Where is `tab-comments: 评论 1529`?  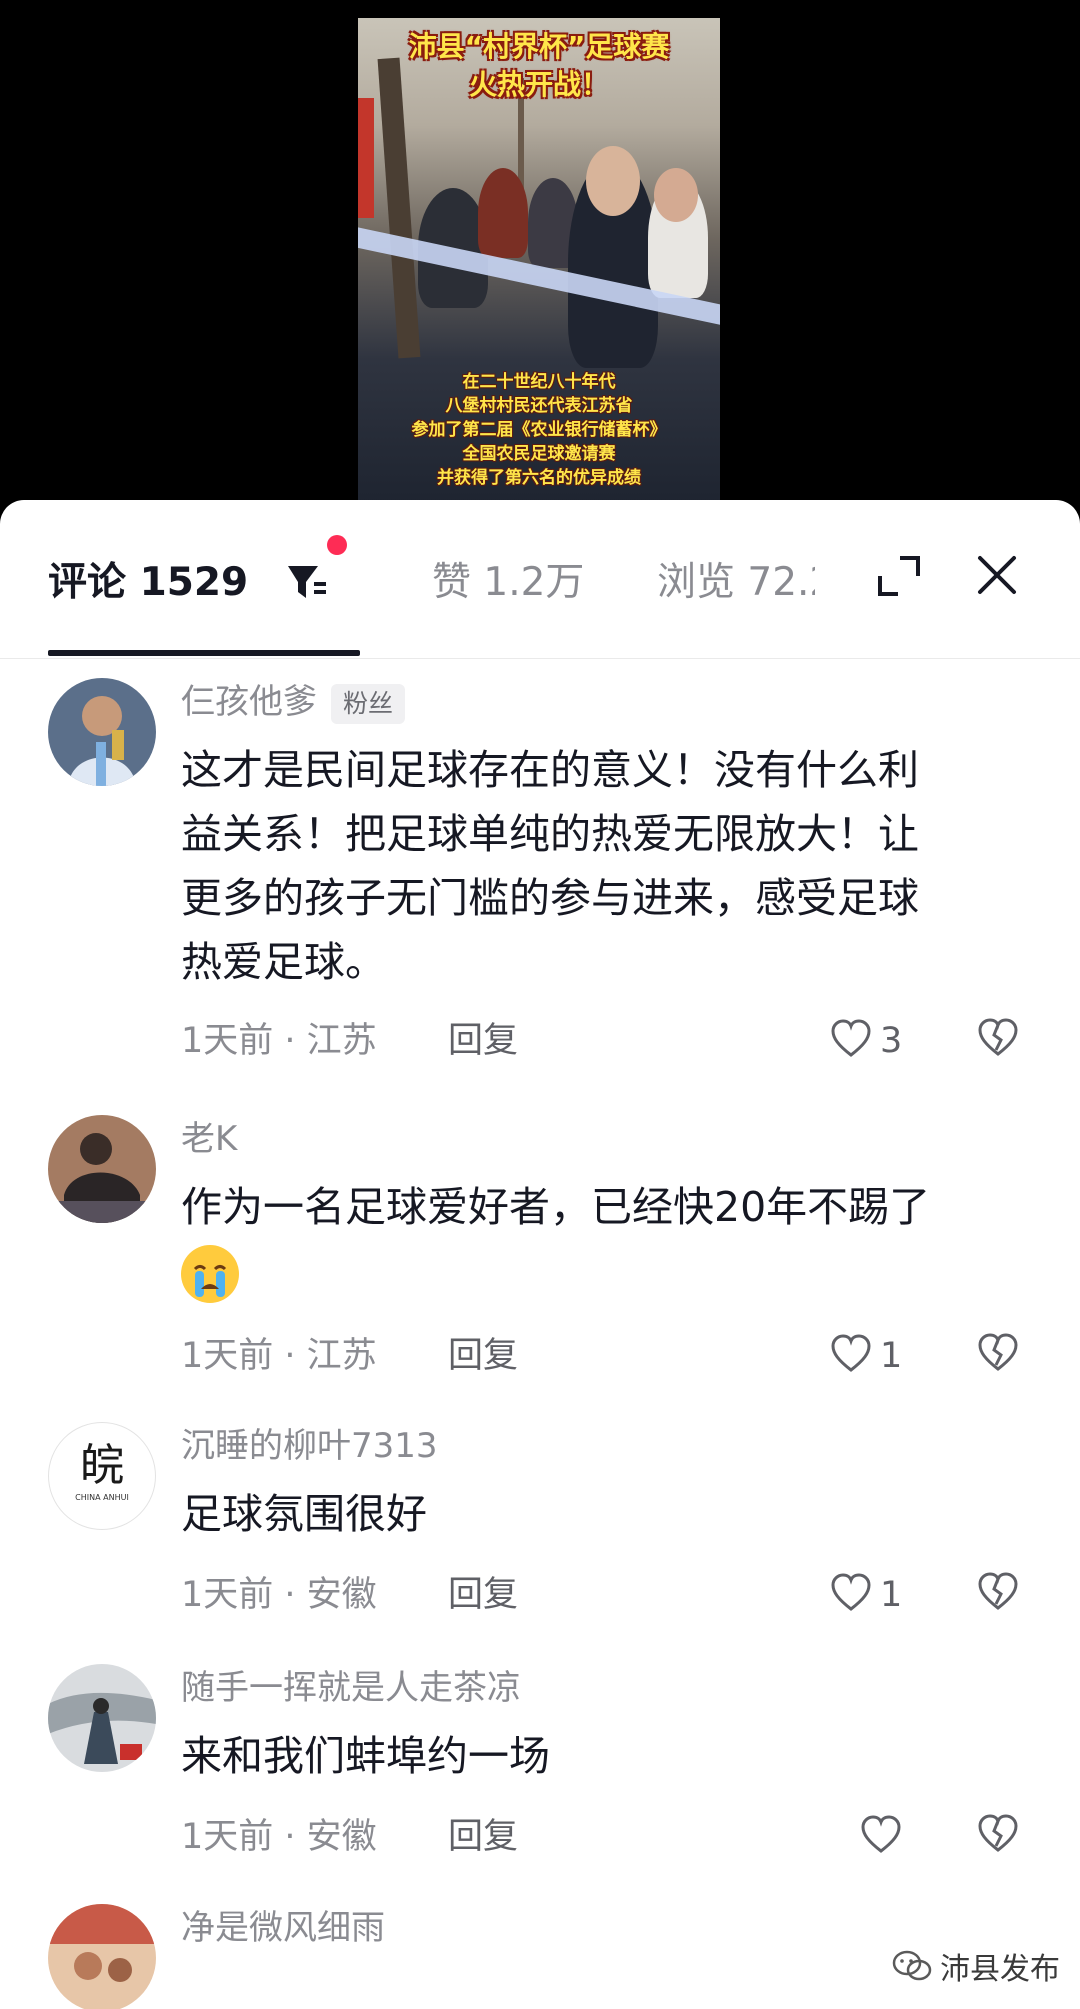 tab-comments: 评论 1529 is located at coordinates (148, 583).